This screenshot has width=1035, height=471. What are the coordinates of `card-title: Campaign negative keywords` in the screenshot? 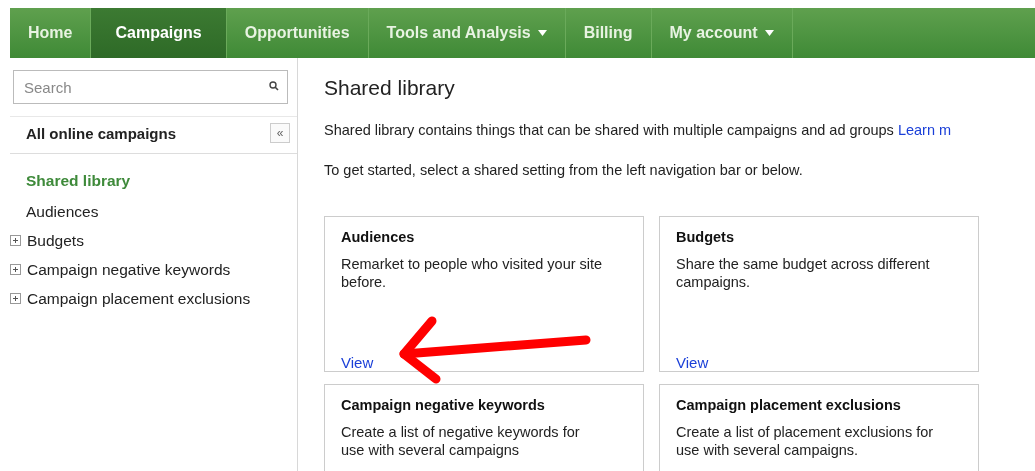 It's located at (443, 405).